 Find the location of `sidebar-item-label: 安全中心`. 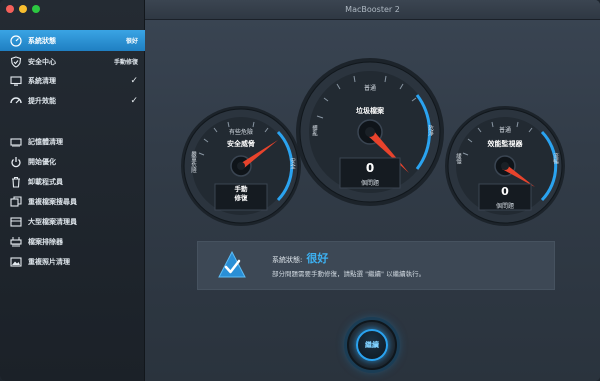

sidebar-item-label: 安全中心 is located at coordinates (42, 61).